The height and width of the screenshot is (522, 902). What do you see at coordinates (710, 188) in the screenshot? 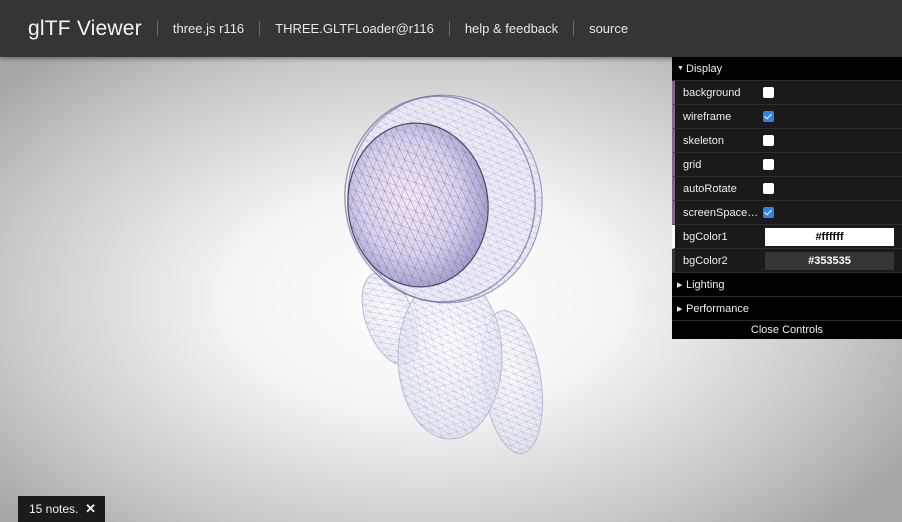
I see `autorotate-label: autoRotate` at bounding box center [710, 188].